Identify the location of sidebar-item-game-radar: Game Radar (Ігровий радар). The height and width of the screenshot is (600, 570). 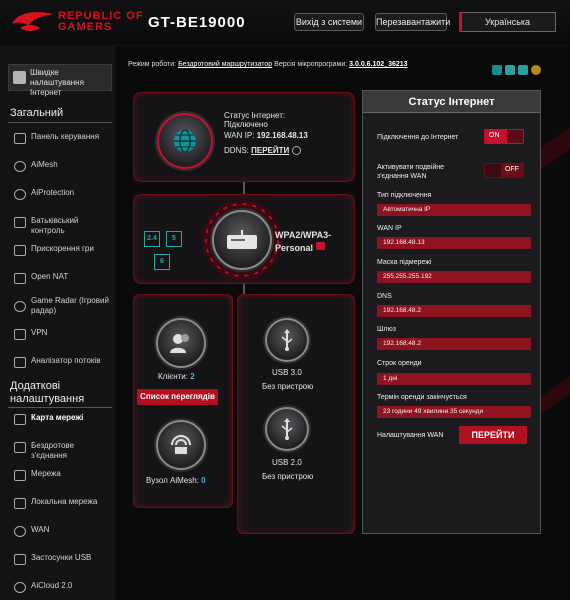
(60, 306).